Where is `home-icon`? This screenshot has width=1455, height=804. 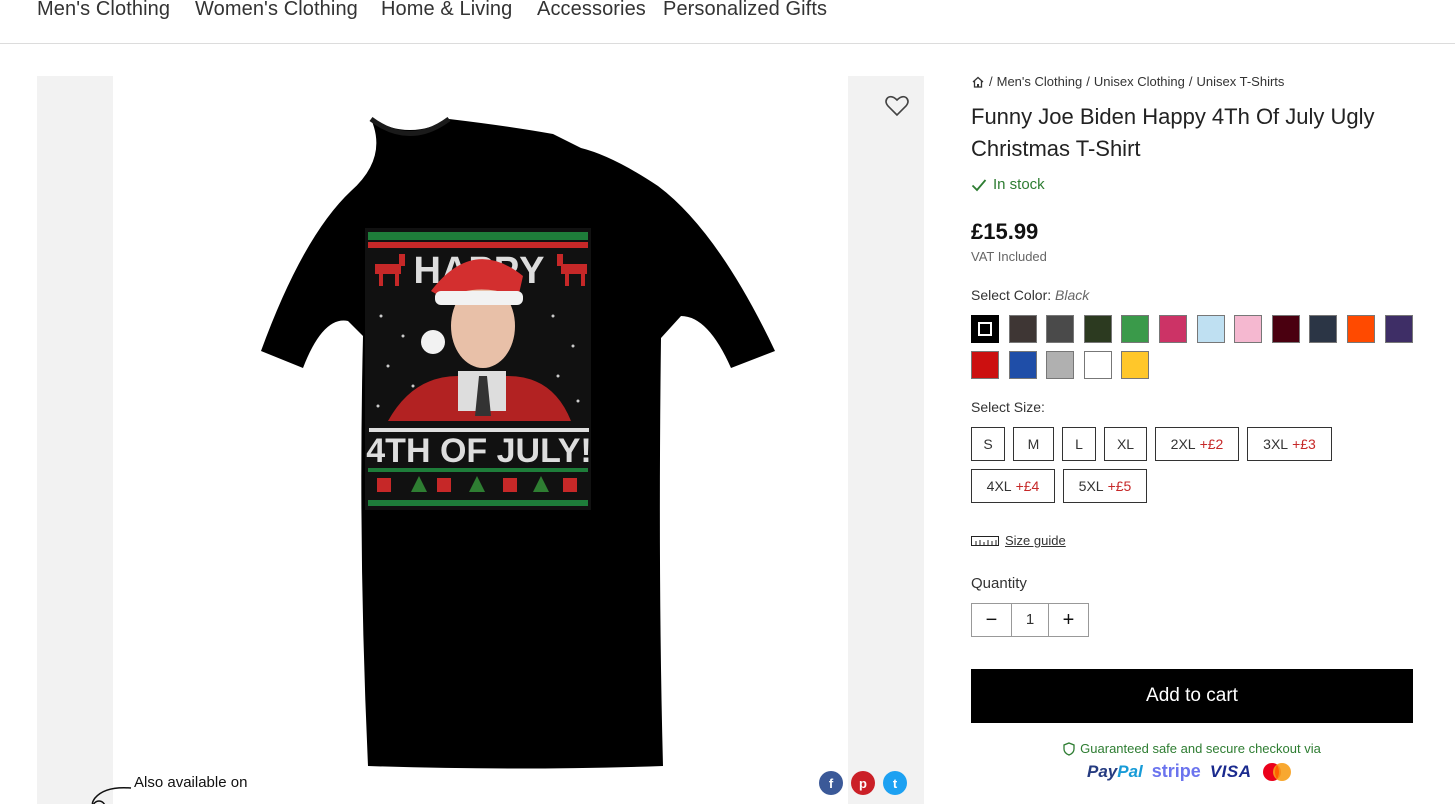
home-icon is located at coordinates (978, 82).